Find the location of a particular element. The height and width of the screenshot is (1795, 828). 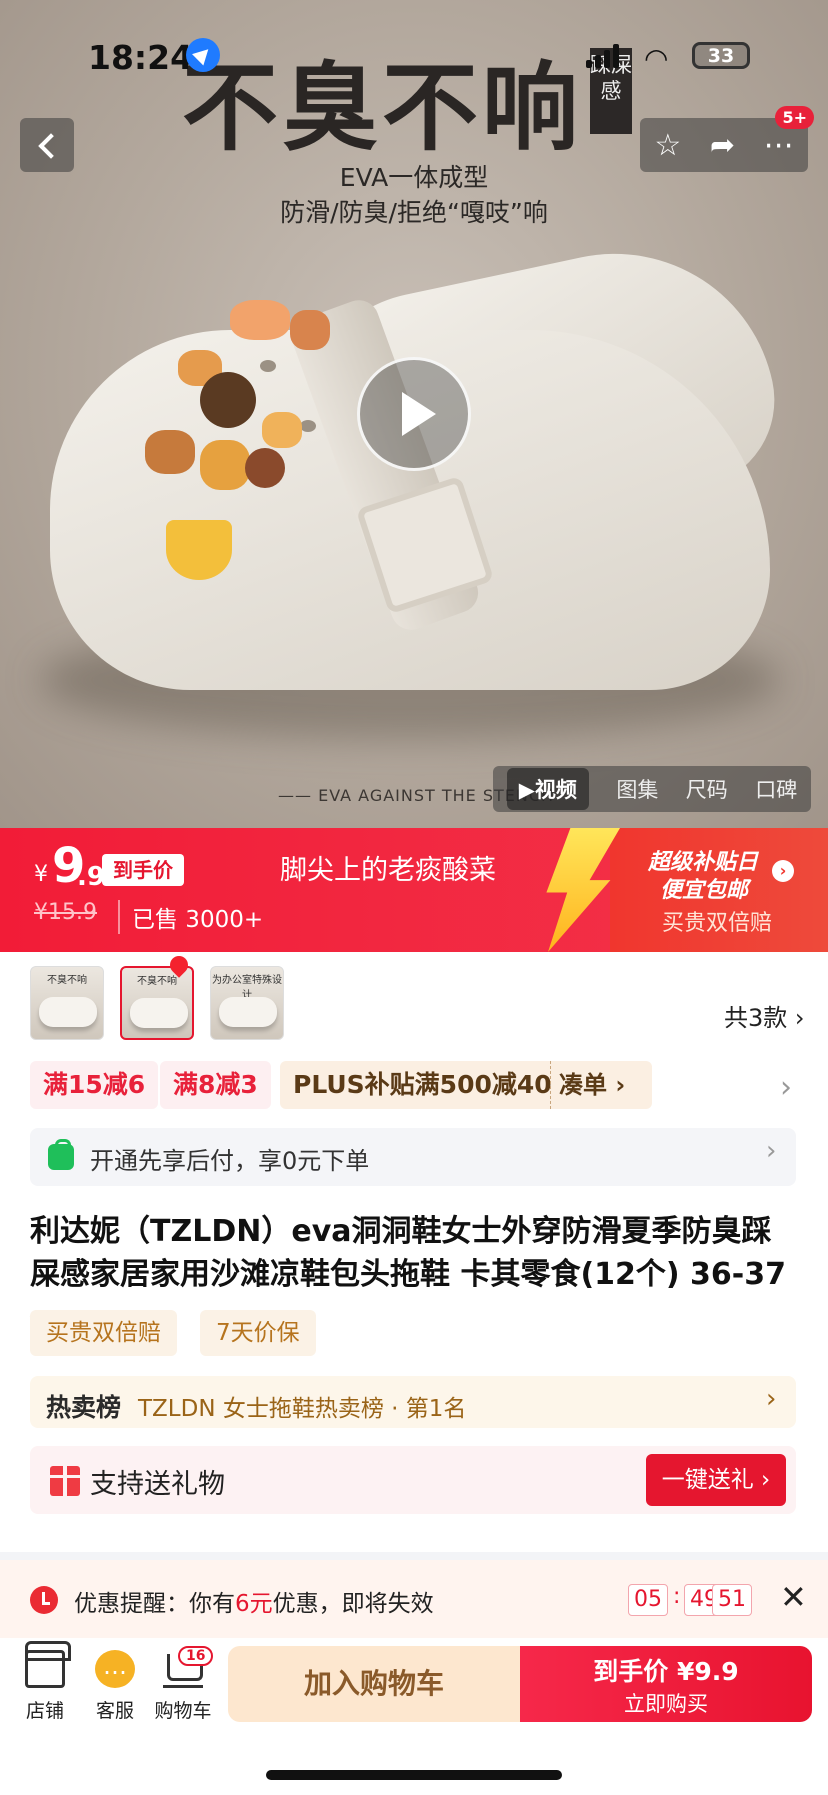

top-actions: ☆ ➦ ⋯ 5+ is located at coordinates (727, 139).